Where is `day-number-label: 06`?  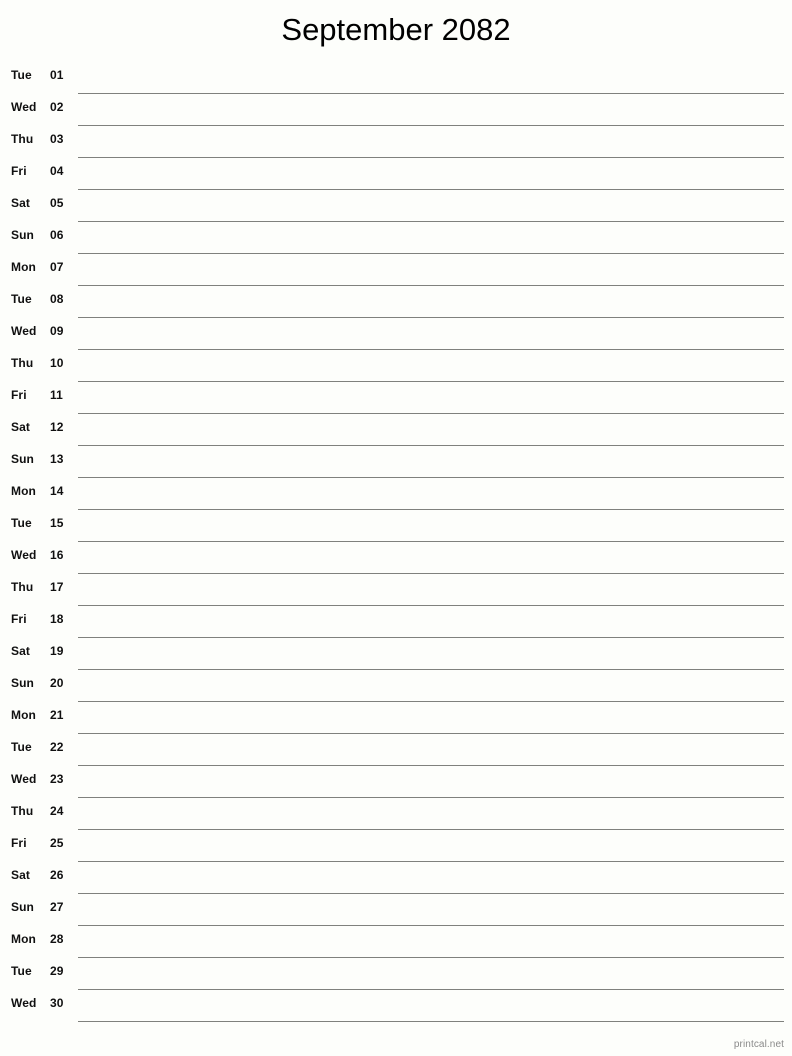 day-number-label: 06 is located at coordinates (57, 235).